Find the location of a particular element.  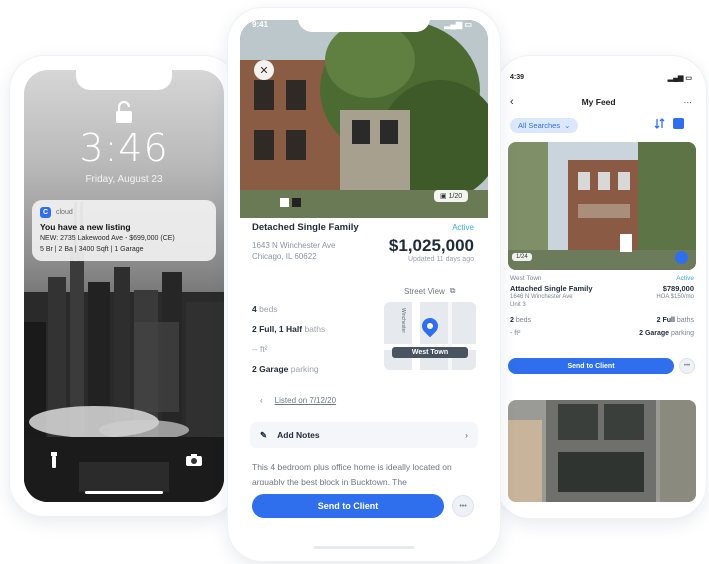

notification-title: You have a new listing is located at coordinates (85, 227).